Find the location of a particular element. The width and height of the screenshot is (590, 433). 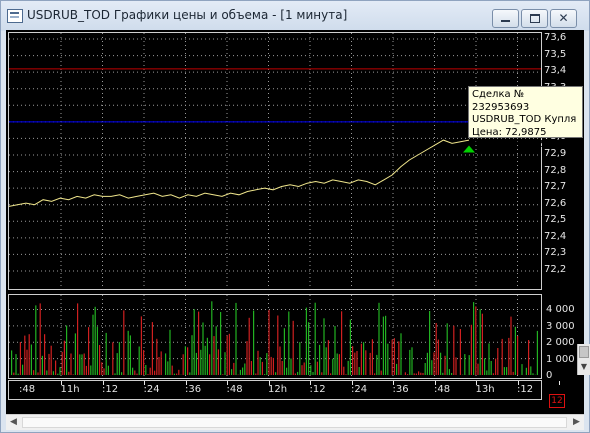

volume-scrollbar: ▼ is located at coordinates (583, 359).